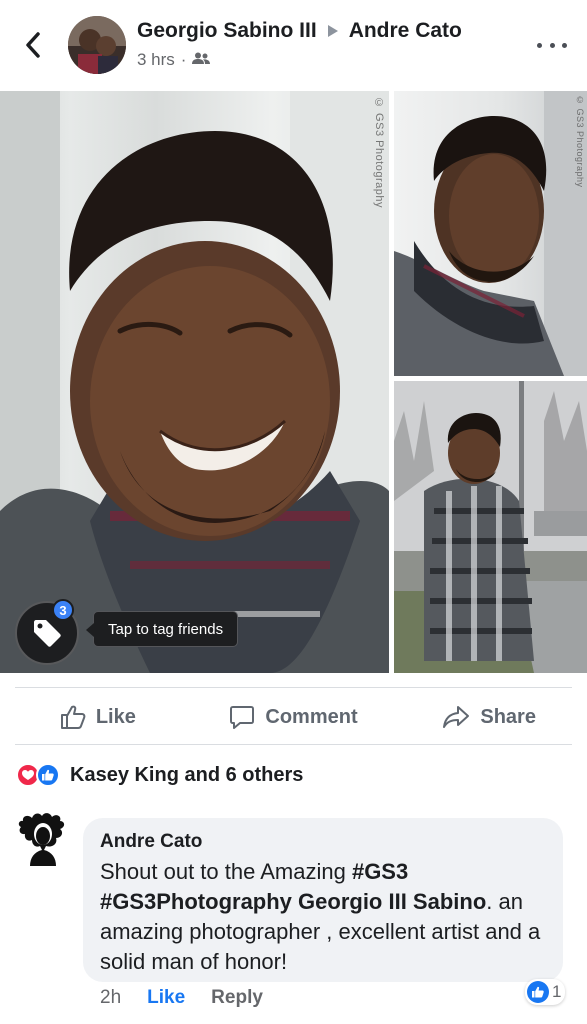 This screenshot has height=1024, width=587. I want to click on portrait-profile-image, so click(490, 233).